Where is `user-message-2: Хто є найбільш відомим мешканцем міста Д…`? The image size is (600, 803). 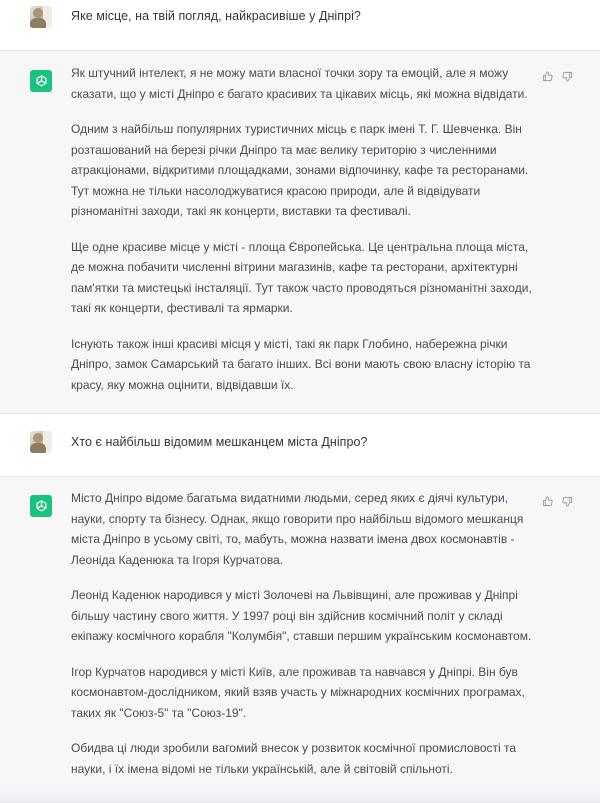 user-message-2: Хто є найбільш відомим мешканцем міста Д… is located at coordinates (300, 445).